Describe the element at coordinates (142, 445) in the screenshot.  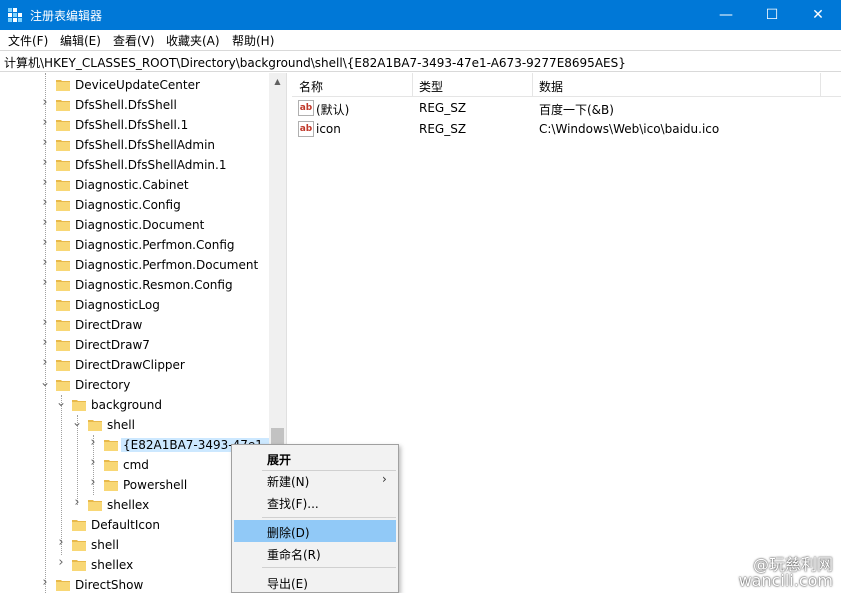
I see `tree-item: › {E82A1BA7-3493-47e1-A6` at that location.